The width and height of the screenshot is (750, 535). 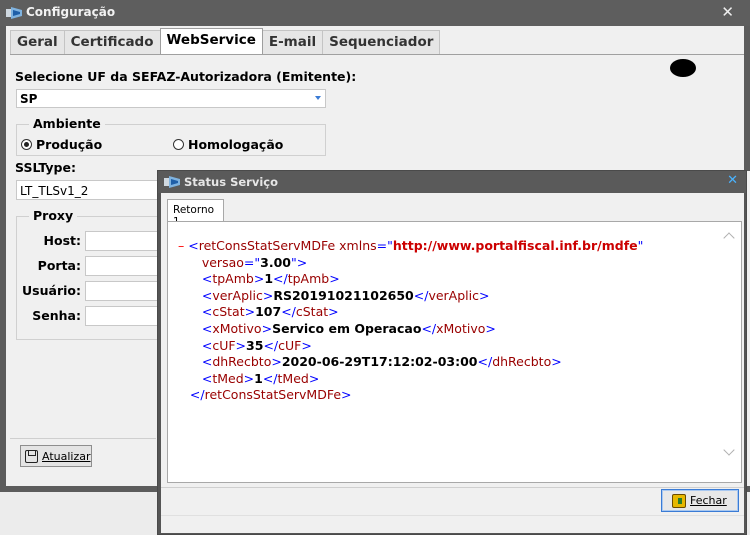 I want to click on ssl-select-value: LT_TLSv1_2, so click(x=54, y=191).